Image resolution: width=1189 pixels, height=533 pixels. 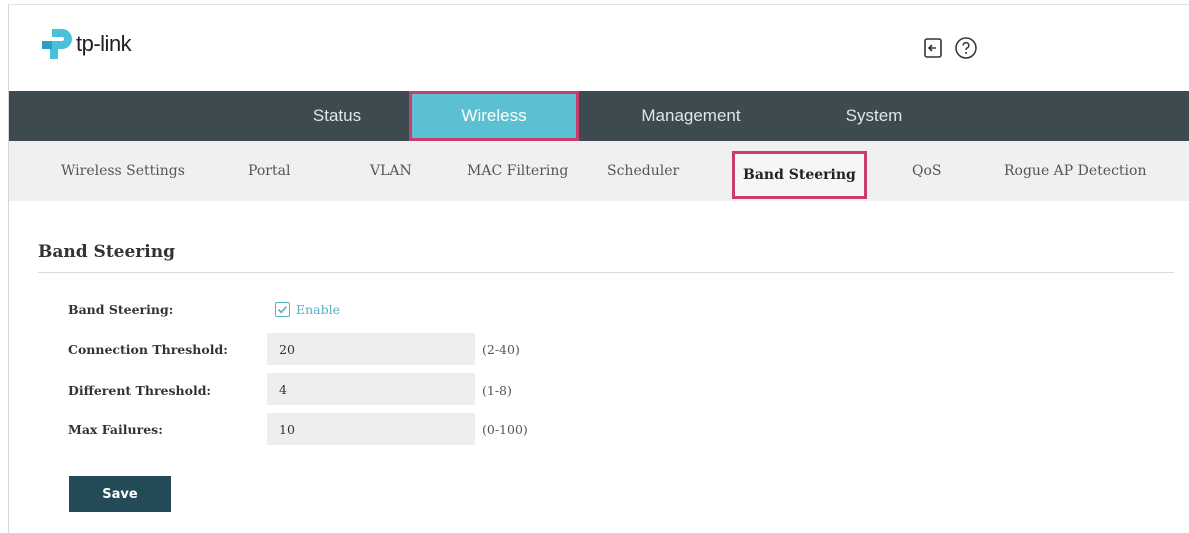 I want to click on sub-nav-portal: Portal, so click(x=269, y=171).